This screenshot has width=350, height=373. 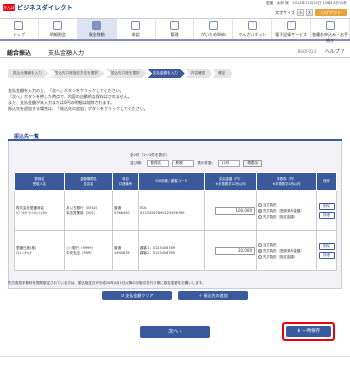 I want to click on cell-account: 普通 0768450, so click(x=125, y=210).